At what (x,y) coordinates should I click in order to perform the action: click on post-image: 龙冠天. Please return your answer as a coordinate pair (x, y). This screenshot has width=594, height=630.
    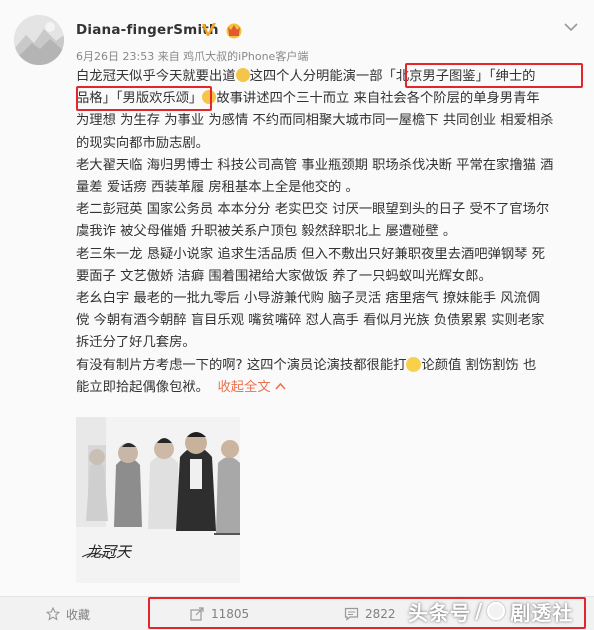
    Looking at the image, I should click on (158, 500).